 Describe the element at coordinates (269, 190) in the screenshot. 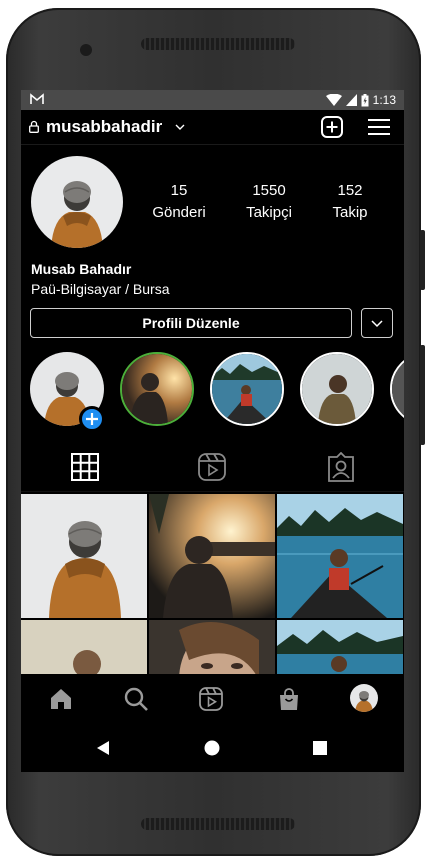

I see `followers-count: 1550` at that location.